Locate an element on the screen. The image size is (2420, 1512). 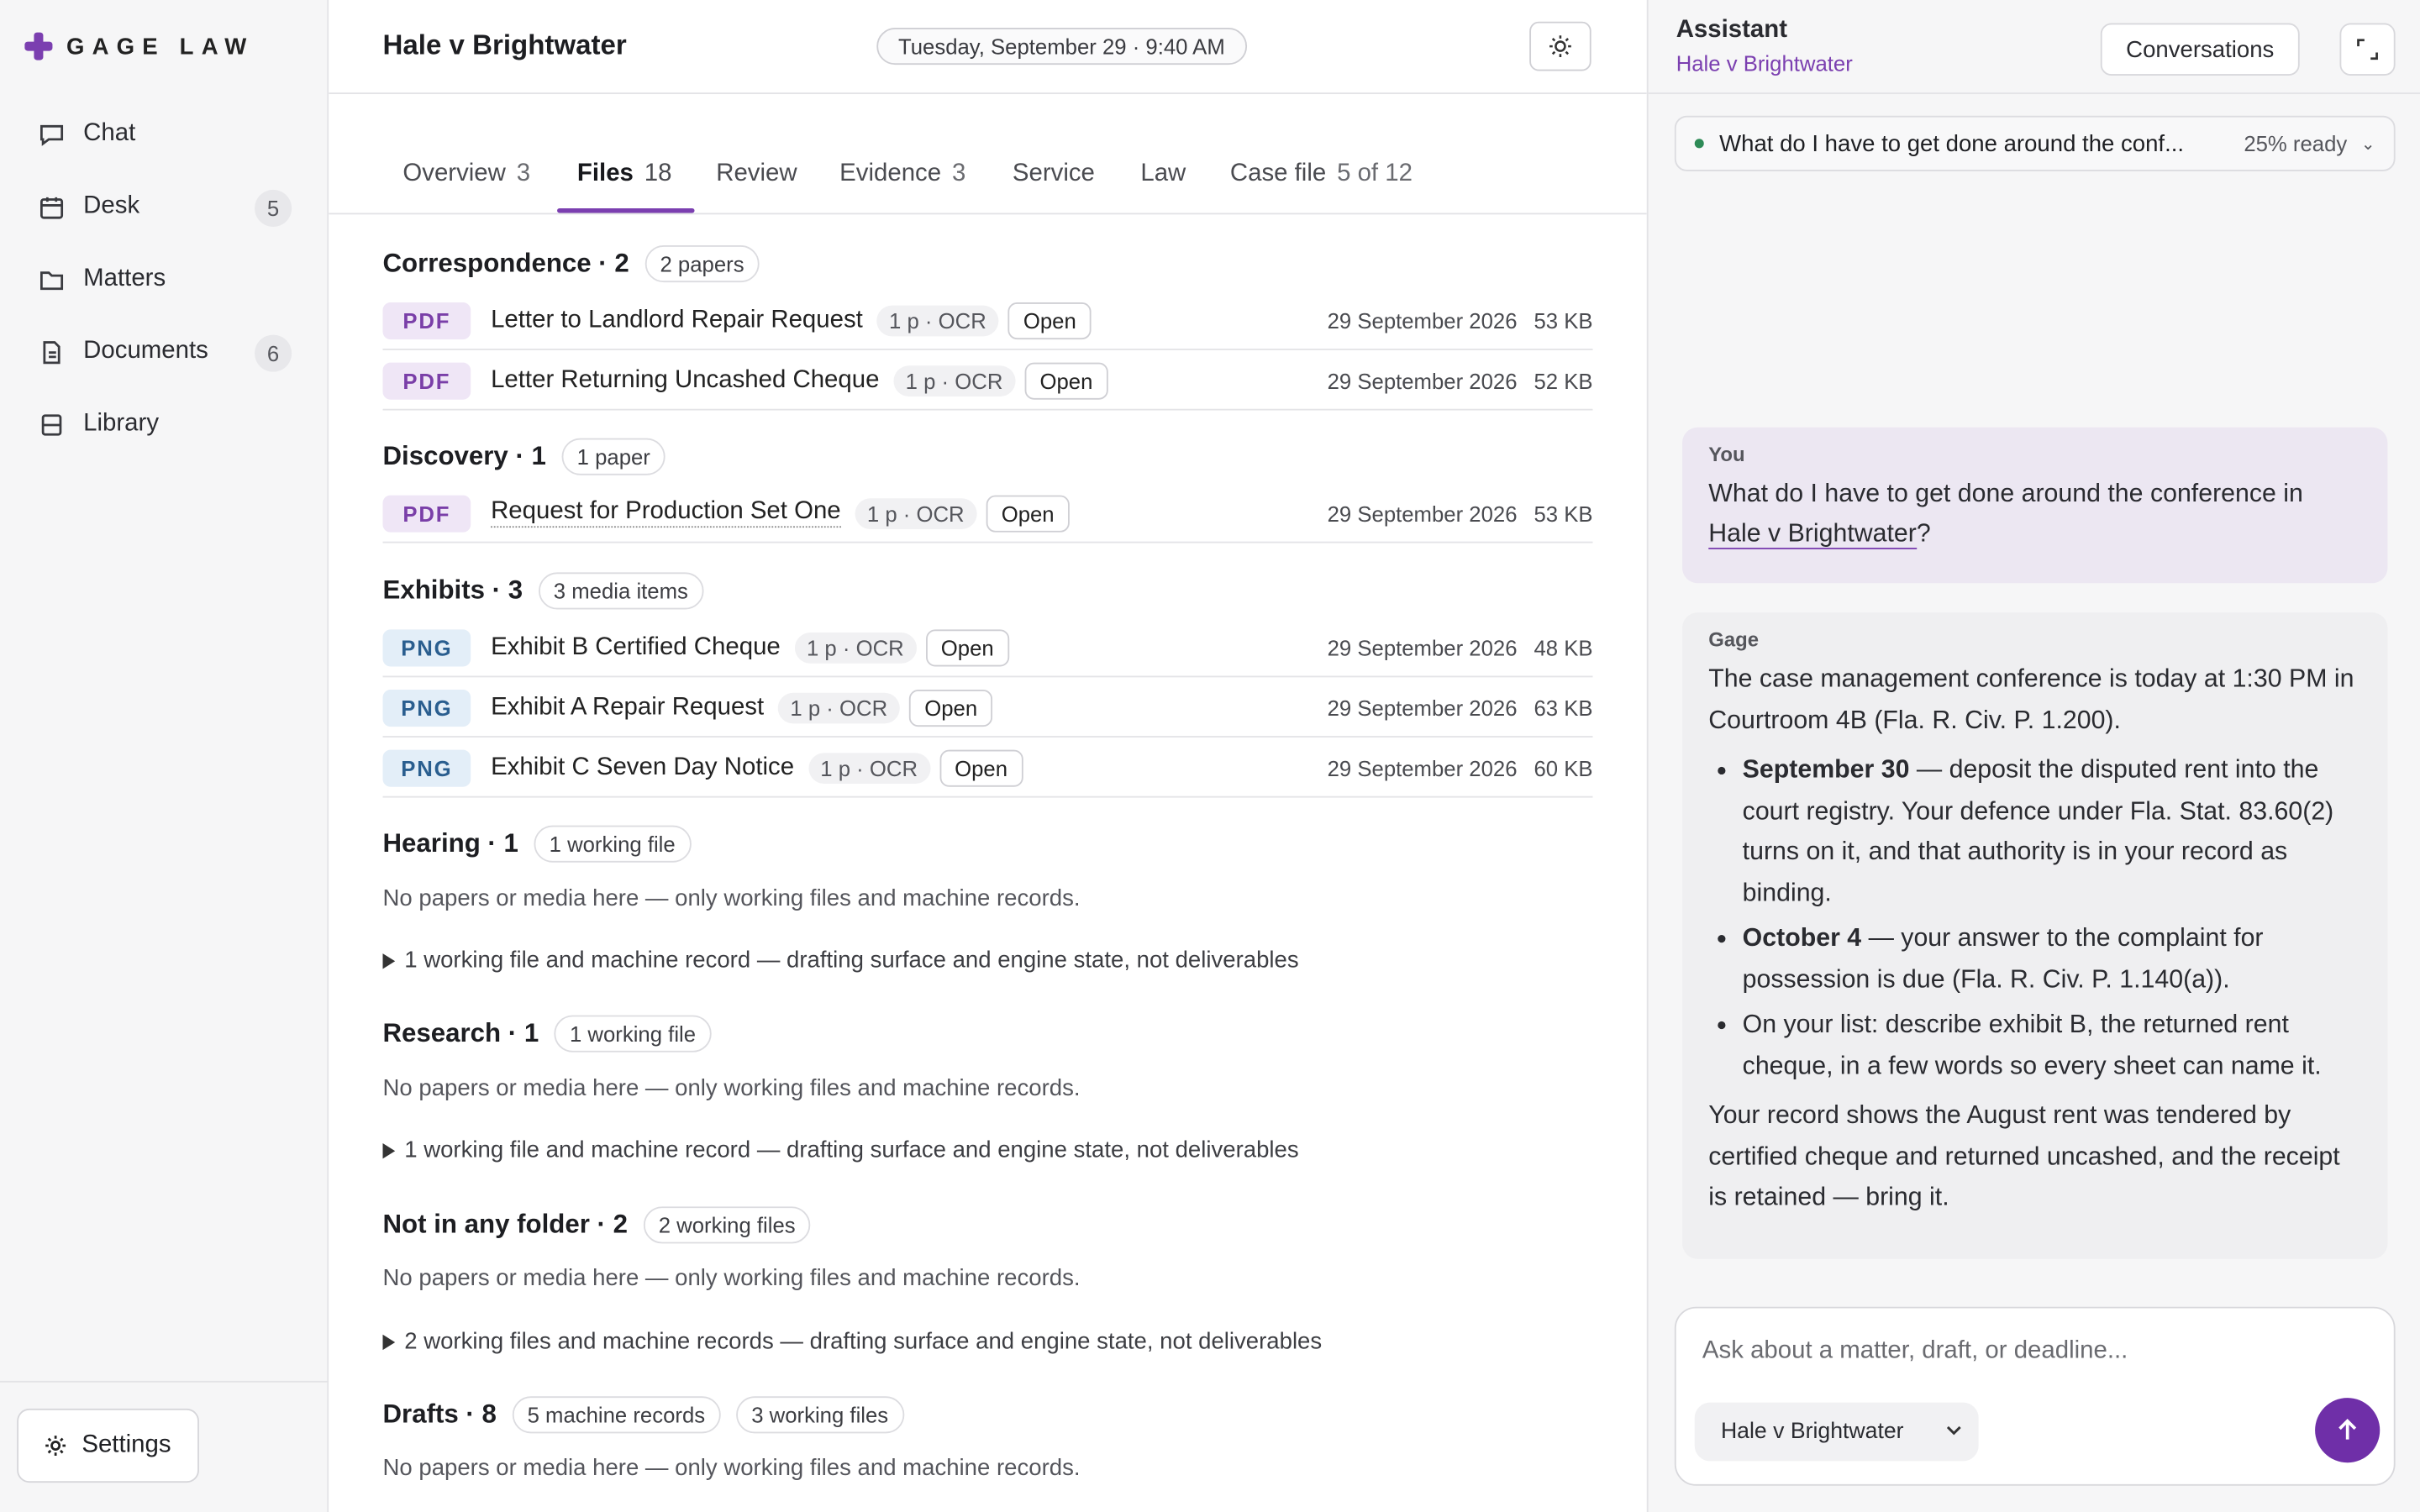
tab-label: Overview is located at coordinates (454, 173).